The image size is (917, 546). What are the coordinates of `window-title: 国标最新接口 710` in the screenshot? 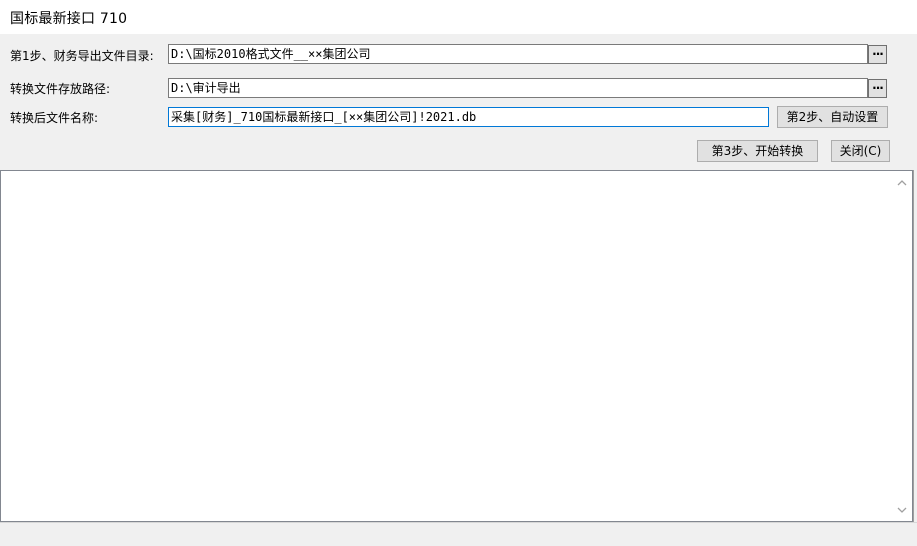 It's located at (69, 19).